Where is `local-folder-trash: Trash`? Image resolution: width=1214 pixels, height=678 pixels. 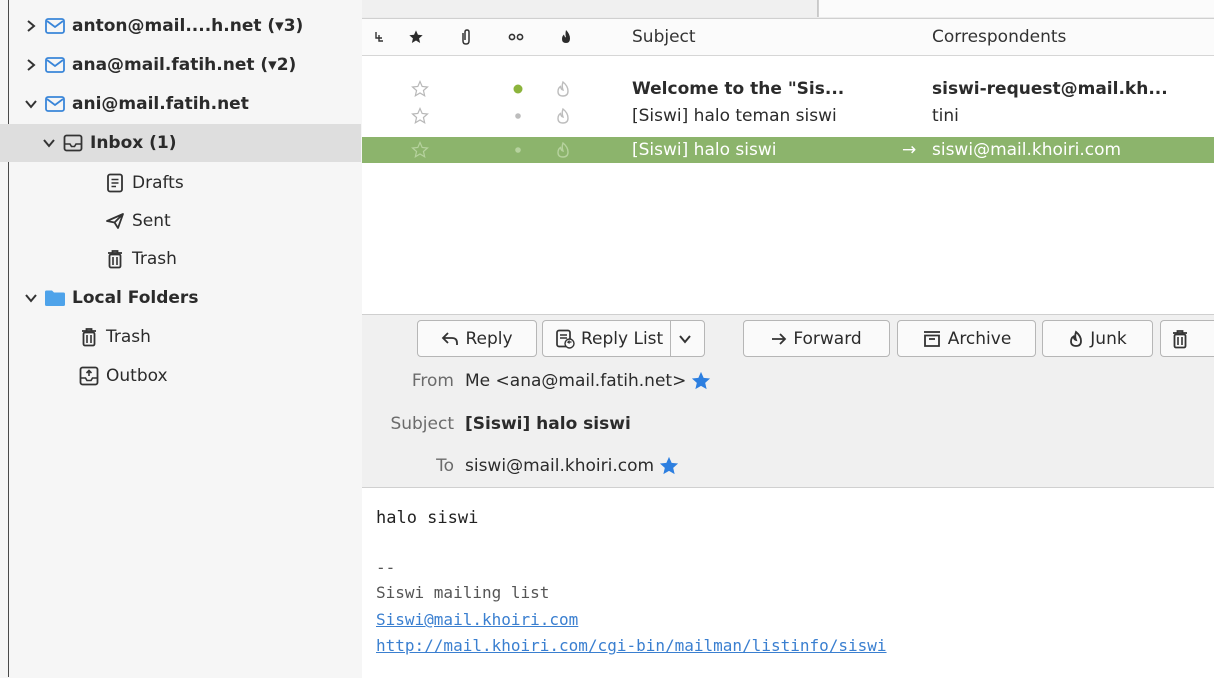 local-folder-trash: Trash is located at coordinates (180, 337).